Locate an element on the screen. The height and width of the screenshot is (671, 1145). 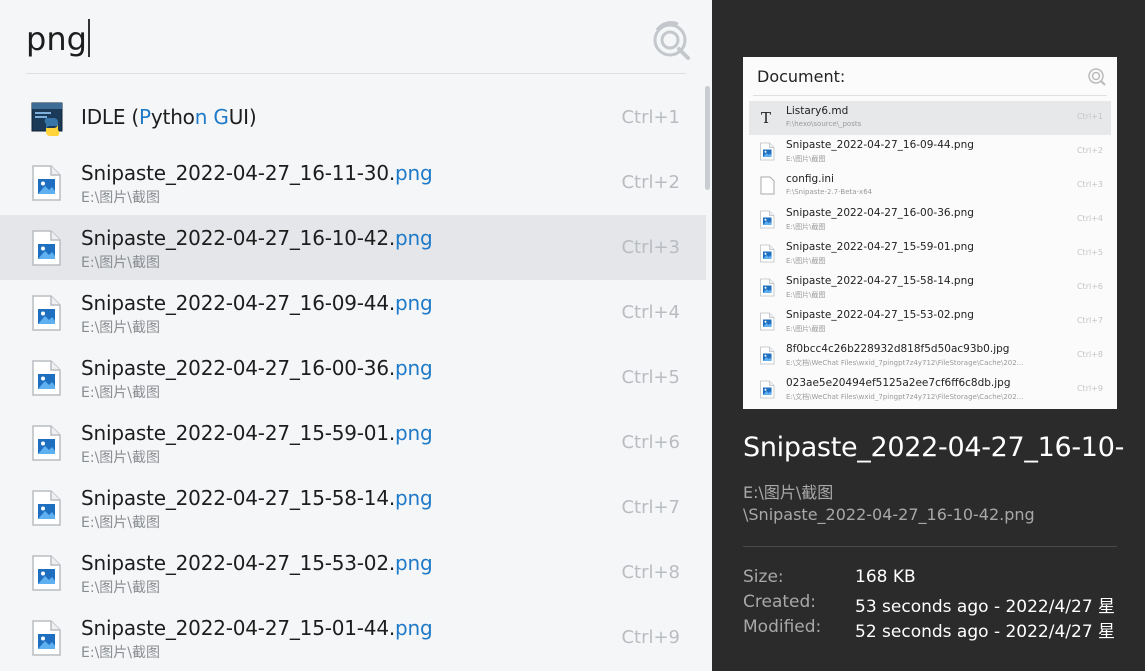
thumbnail-item-shortcut: Ctrl+9 is located at coordinates (1089, 388).